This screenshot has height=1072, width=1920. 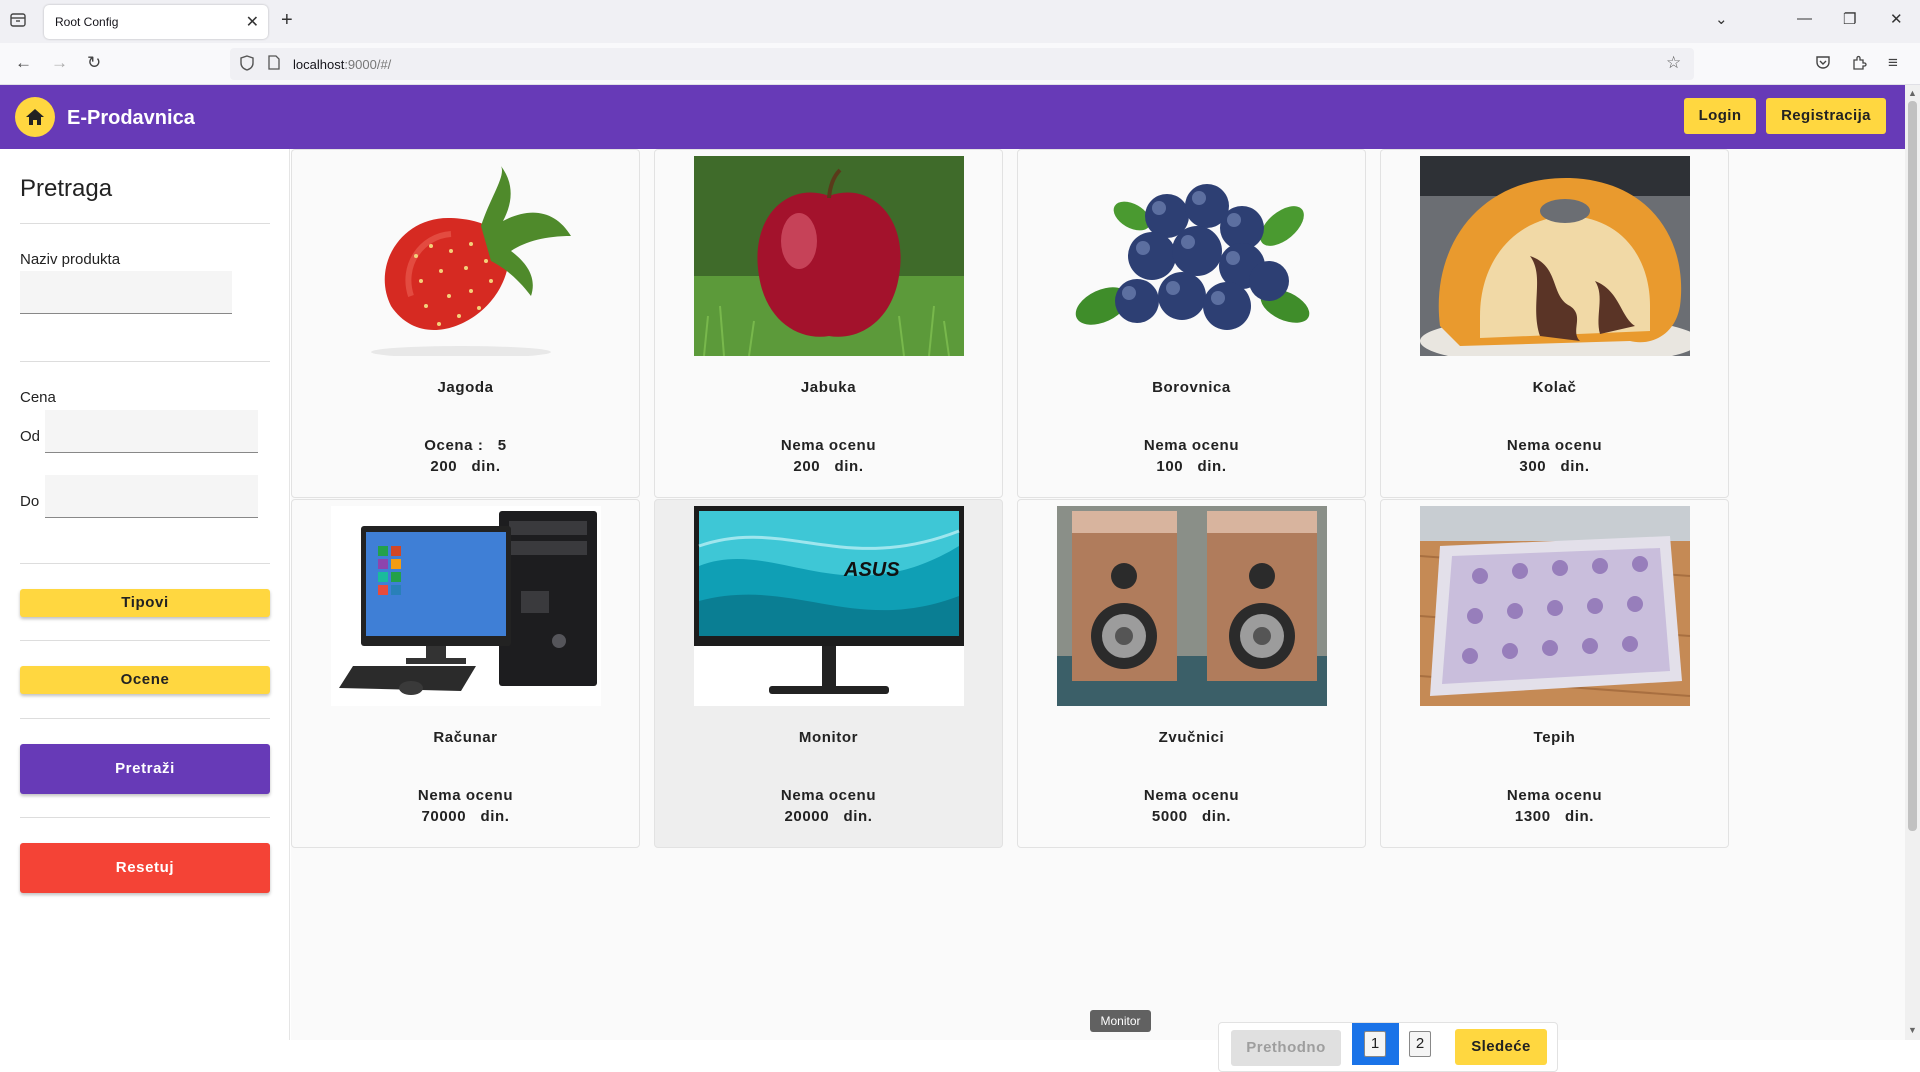 What do you see at coordinates (1554, 737) in the screenshot?
I see `product-name: Tepih` at bounding box center [1554, 737].